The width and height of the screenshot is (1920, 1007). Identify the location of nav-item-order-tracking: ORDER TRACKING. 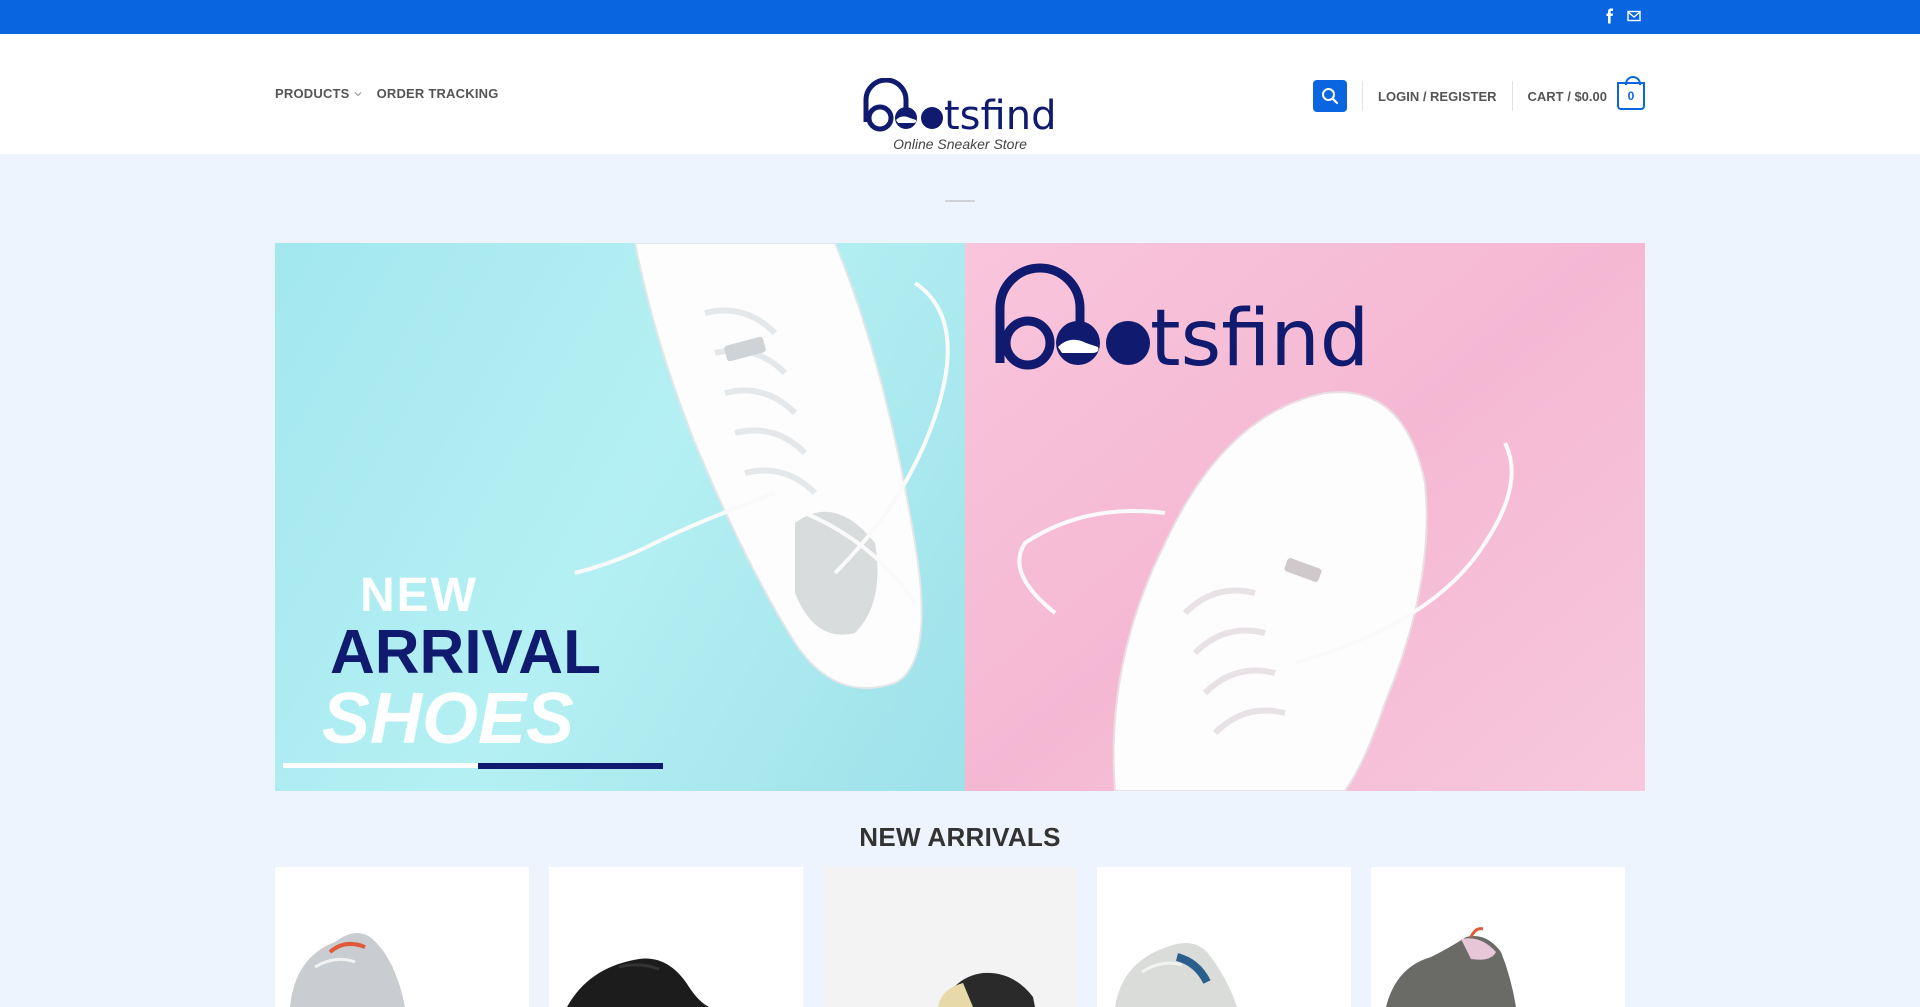
(438, 93).